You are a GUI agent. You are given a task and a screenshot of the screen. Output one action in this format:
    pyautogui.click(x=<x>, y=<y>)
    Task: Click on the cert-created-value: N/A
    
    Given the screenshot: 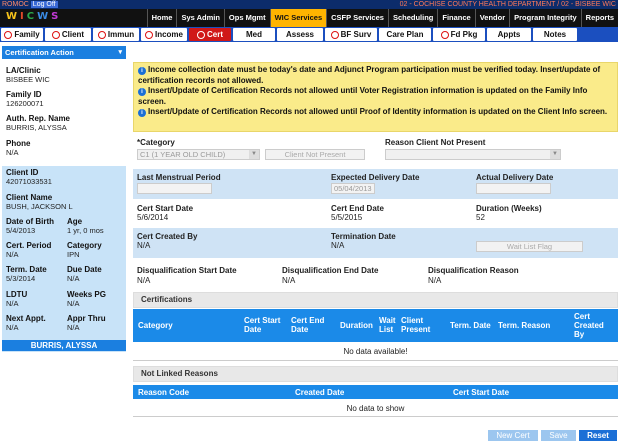 What is the action you would take?
    pyautogui.click(x=144, y=245)
    